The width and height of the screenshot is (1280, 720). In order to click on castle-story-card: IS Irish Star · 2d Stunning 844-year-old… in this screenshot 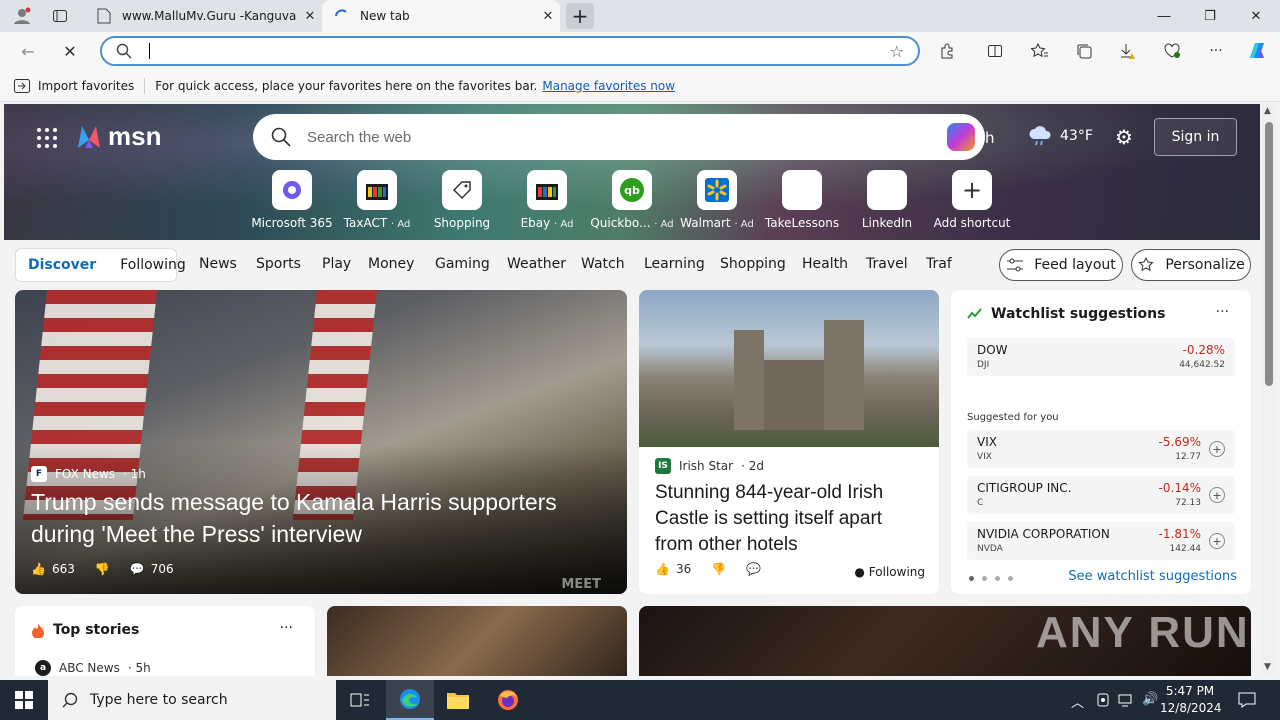, I will do `click(789, 442)`.